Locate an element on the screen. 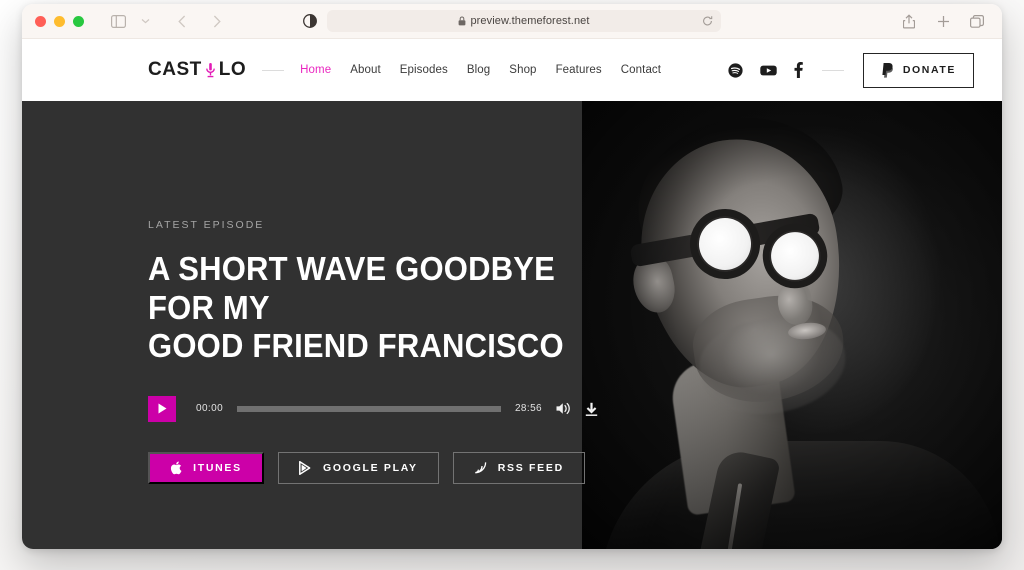 This screenshot has height=570, width=1024. current-time: 00:00 is located at coordinates (210, 409).